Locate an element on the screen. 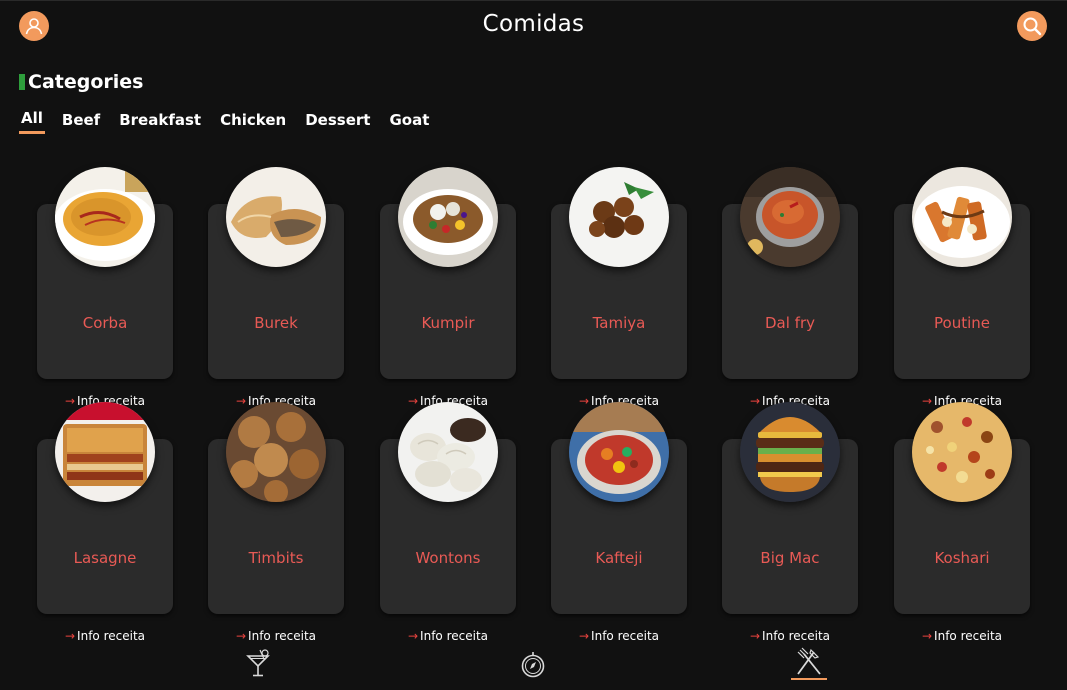  recipe-card-corba: Corba → Info receita is located at coordinates (105, 287).